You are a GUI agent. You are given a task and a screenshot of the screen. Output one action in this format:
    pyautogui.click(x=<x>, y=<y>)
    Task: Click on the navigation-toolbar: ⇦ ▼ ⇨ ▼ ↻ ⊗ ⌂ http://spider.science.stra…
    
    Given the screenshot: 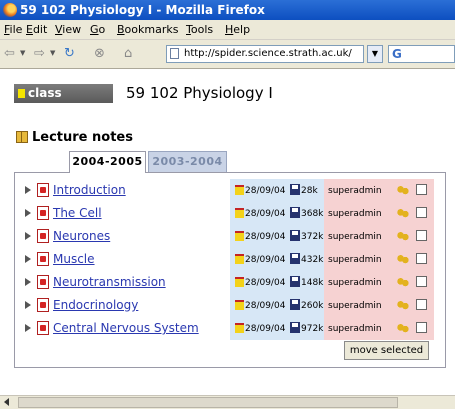 What is the action you would take?
    pyautogui.click(x=227, y=54)
    